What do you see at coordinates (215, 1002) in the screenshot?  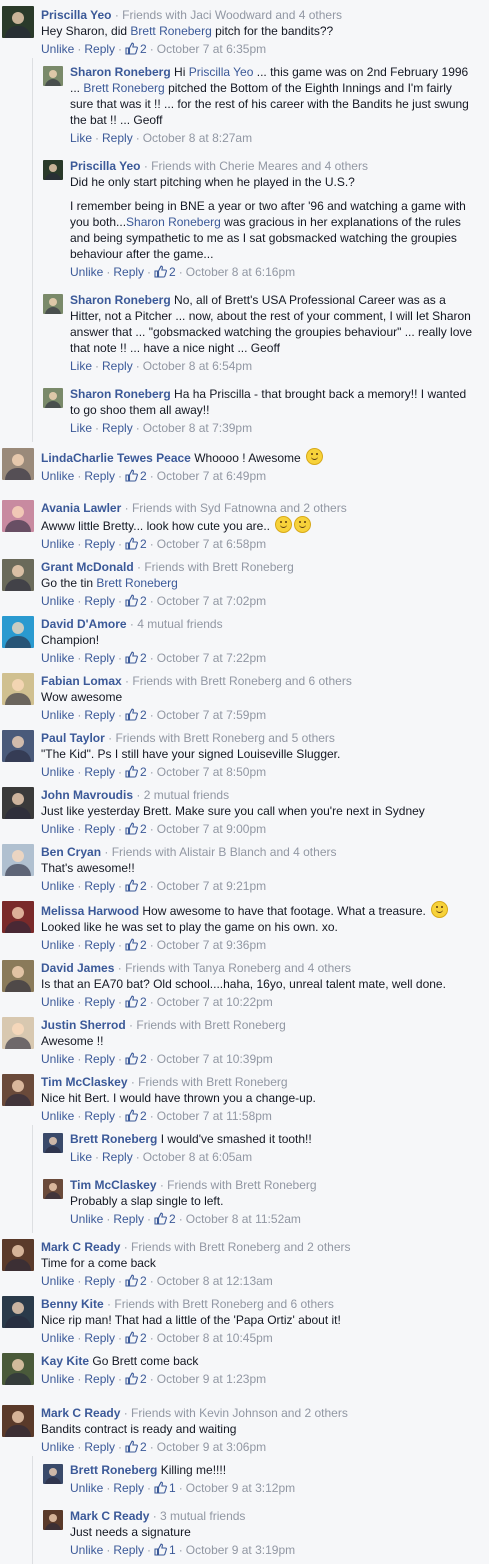 I see `timestamp-link: October 7 at 10:22pm` at bounding box center [215, 1002].